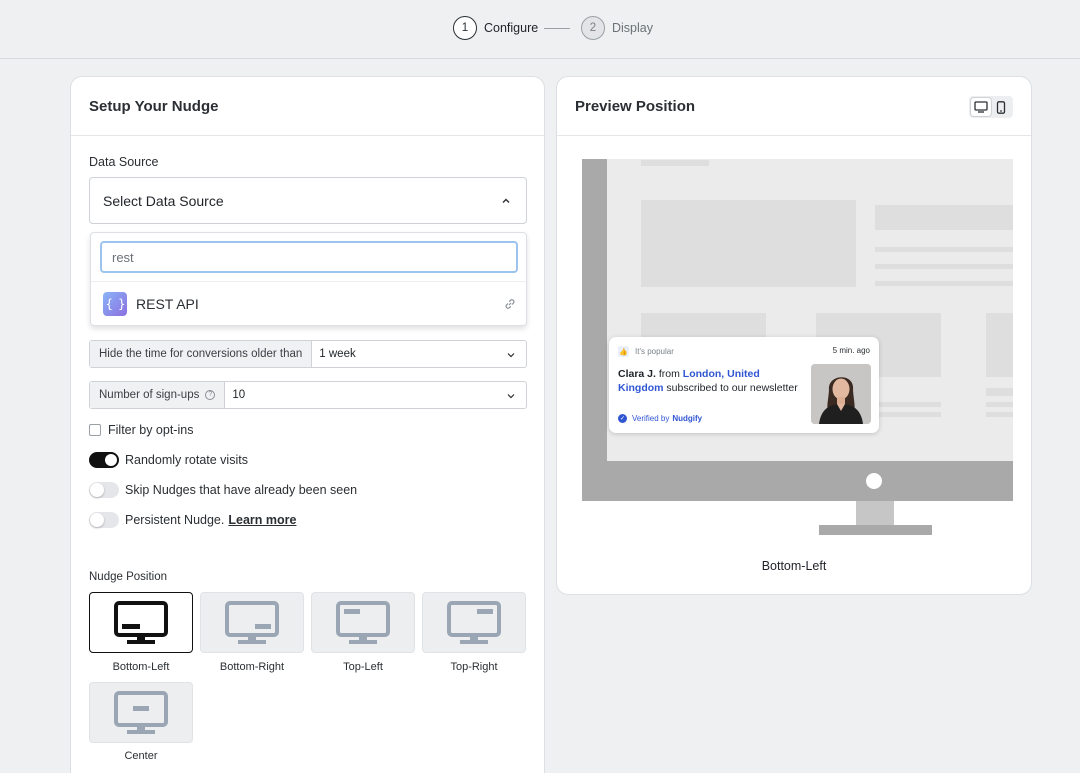  I want to click on step-label: Configure, so click(511, 28).